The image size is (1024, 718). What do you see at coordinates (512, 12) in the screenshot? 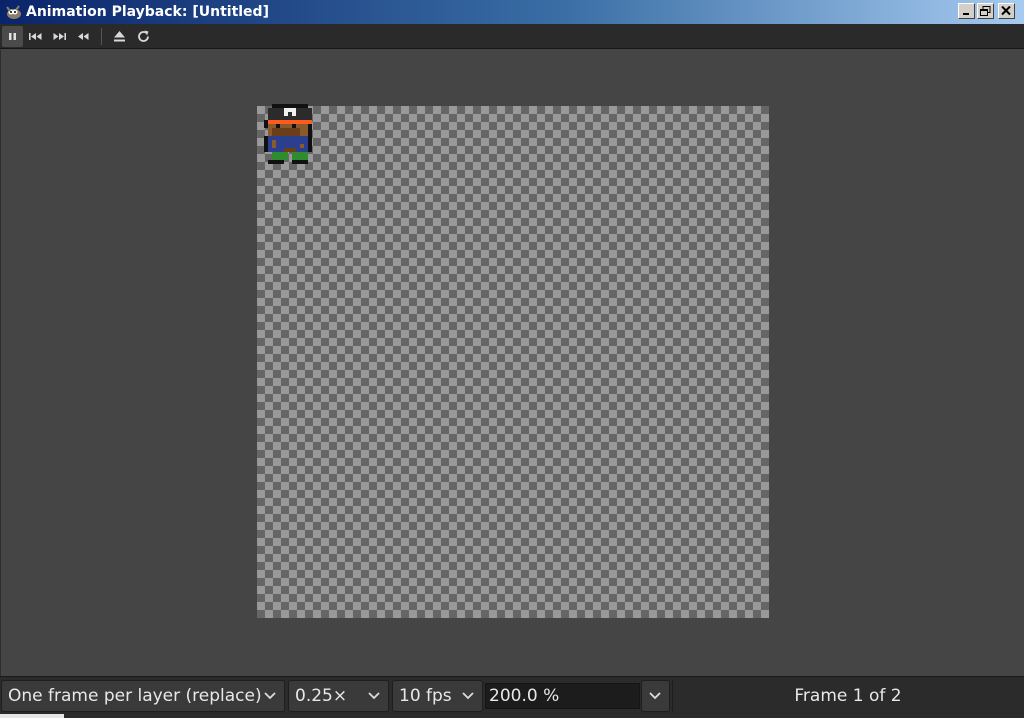
I see `title-bar: Animation Playback: [Untitled]` at bounding box center [512, 12].